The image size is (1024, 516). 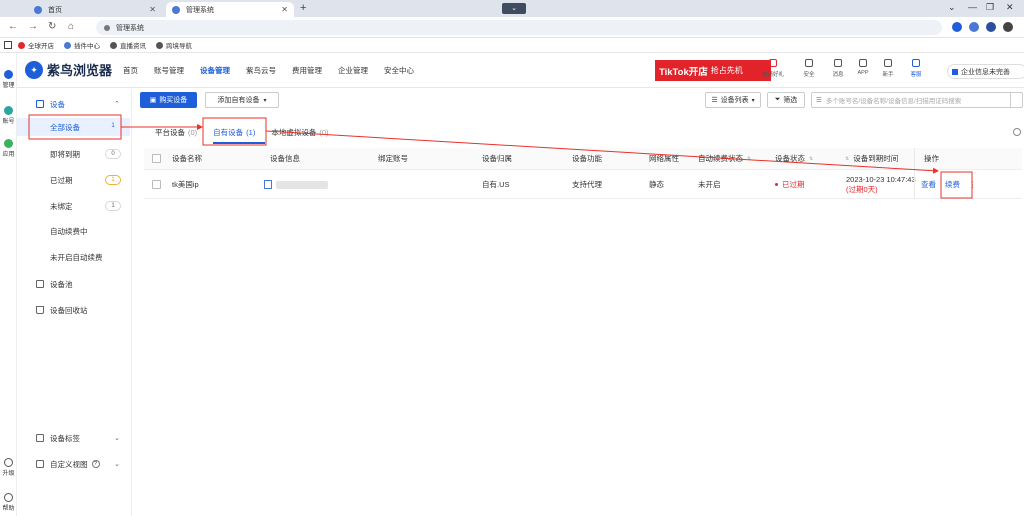 I want to click on bookmark-item: 插件中心, so click(x=82, y=45).